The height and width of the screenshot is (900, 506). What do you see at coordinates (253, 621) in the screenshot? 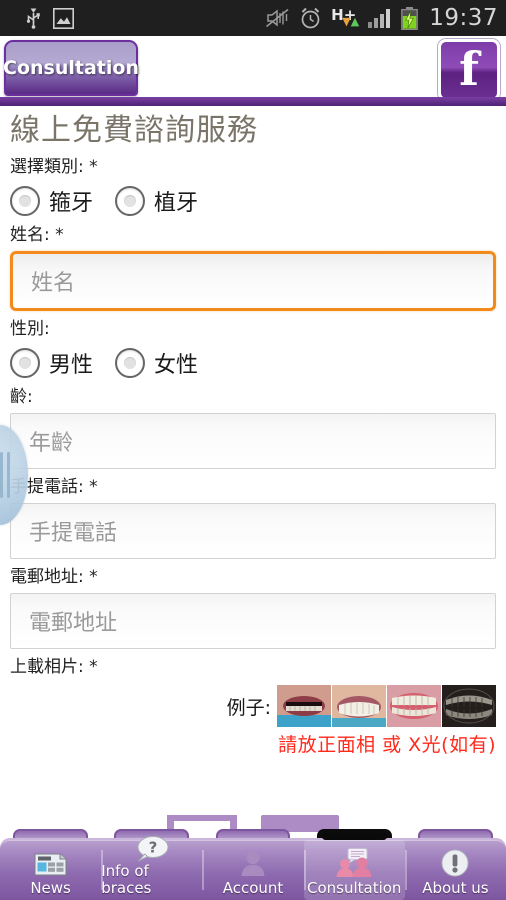
I see `email-input: 電郵地址` at bounding box center [253, 621].